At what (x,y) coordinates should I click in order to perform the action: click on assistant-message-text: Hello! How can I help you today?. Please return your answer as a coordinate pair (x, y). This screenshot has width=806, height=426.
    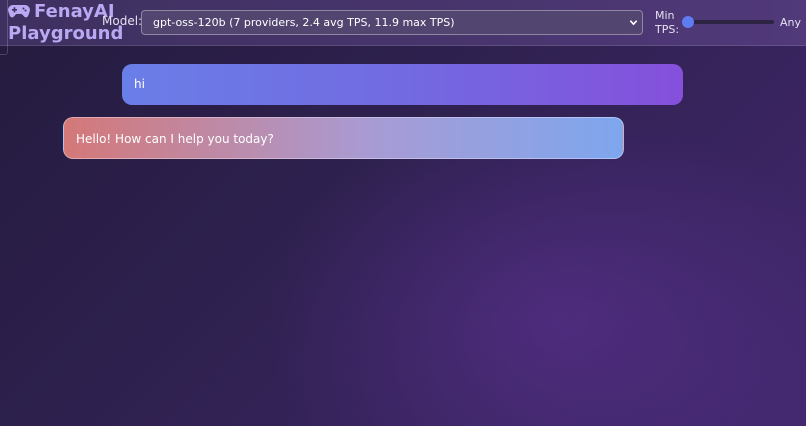
    Looking at the image, I should click on (175, 139).